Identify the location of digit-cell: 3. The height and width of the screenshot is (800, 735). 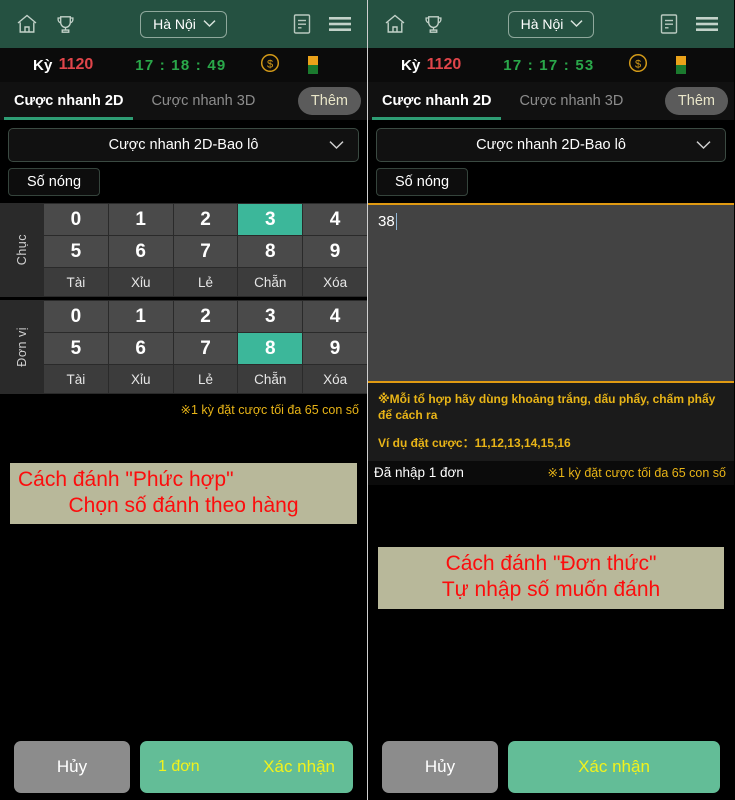
(270, 316).